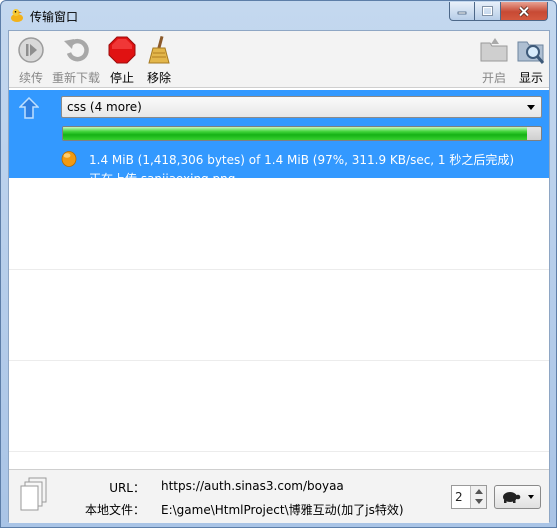  What do you see at coordinates (479, 501) in the screenshot?
I see `stepper-down-icon` at bounding box center [479, 501].